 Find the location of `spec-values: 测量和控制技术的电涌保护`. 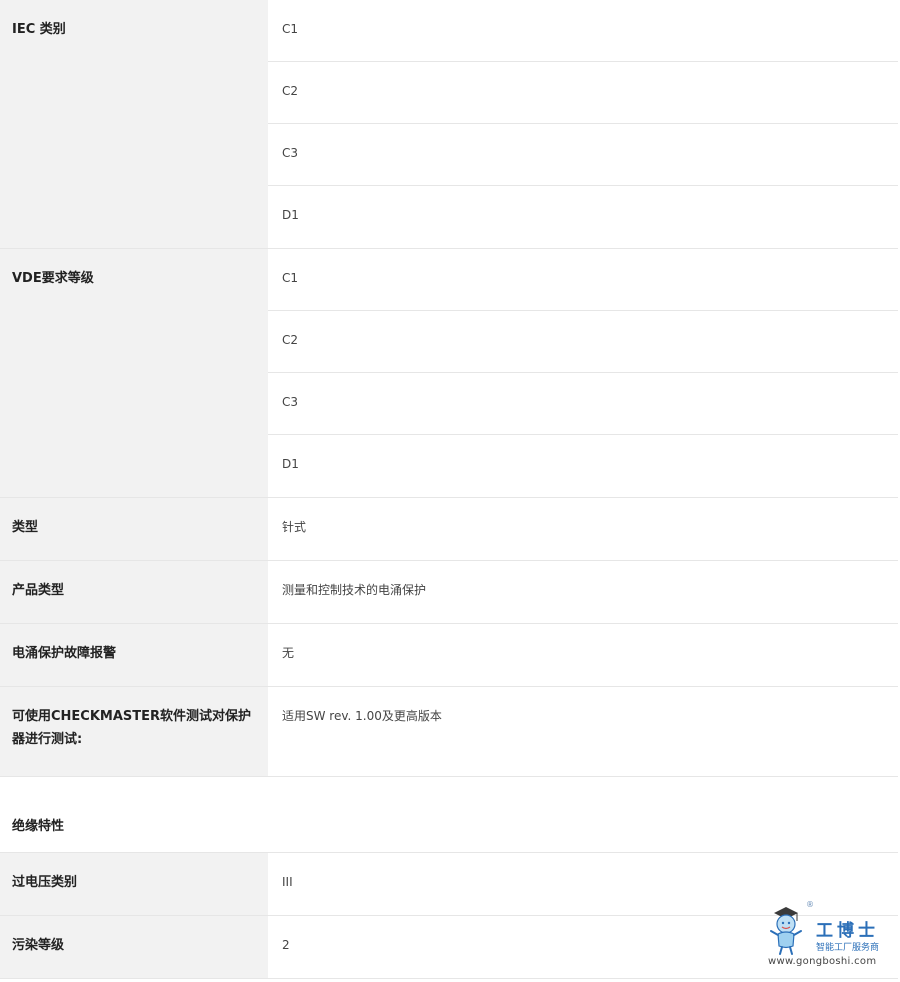

spec-values: 测量和控制技术的电涌保护 is located at coordinates (583, 592).